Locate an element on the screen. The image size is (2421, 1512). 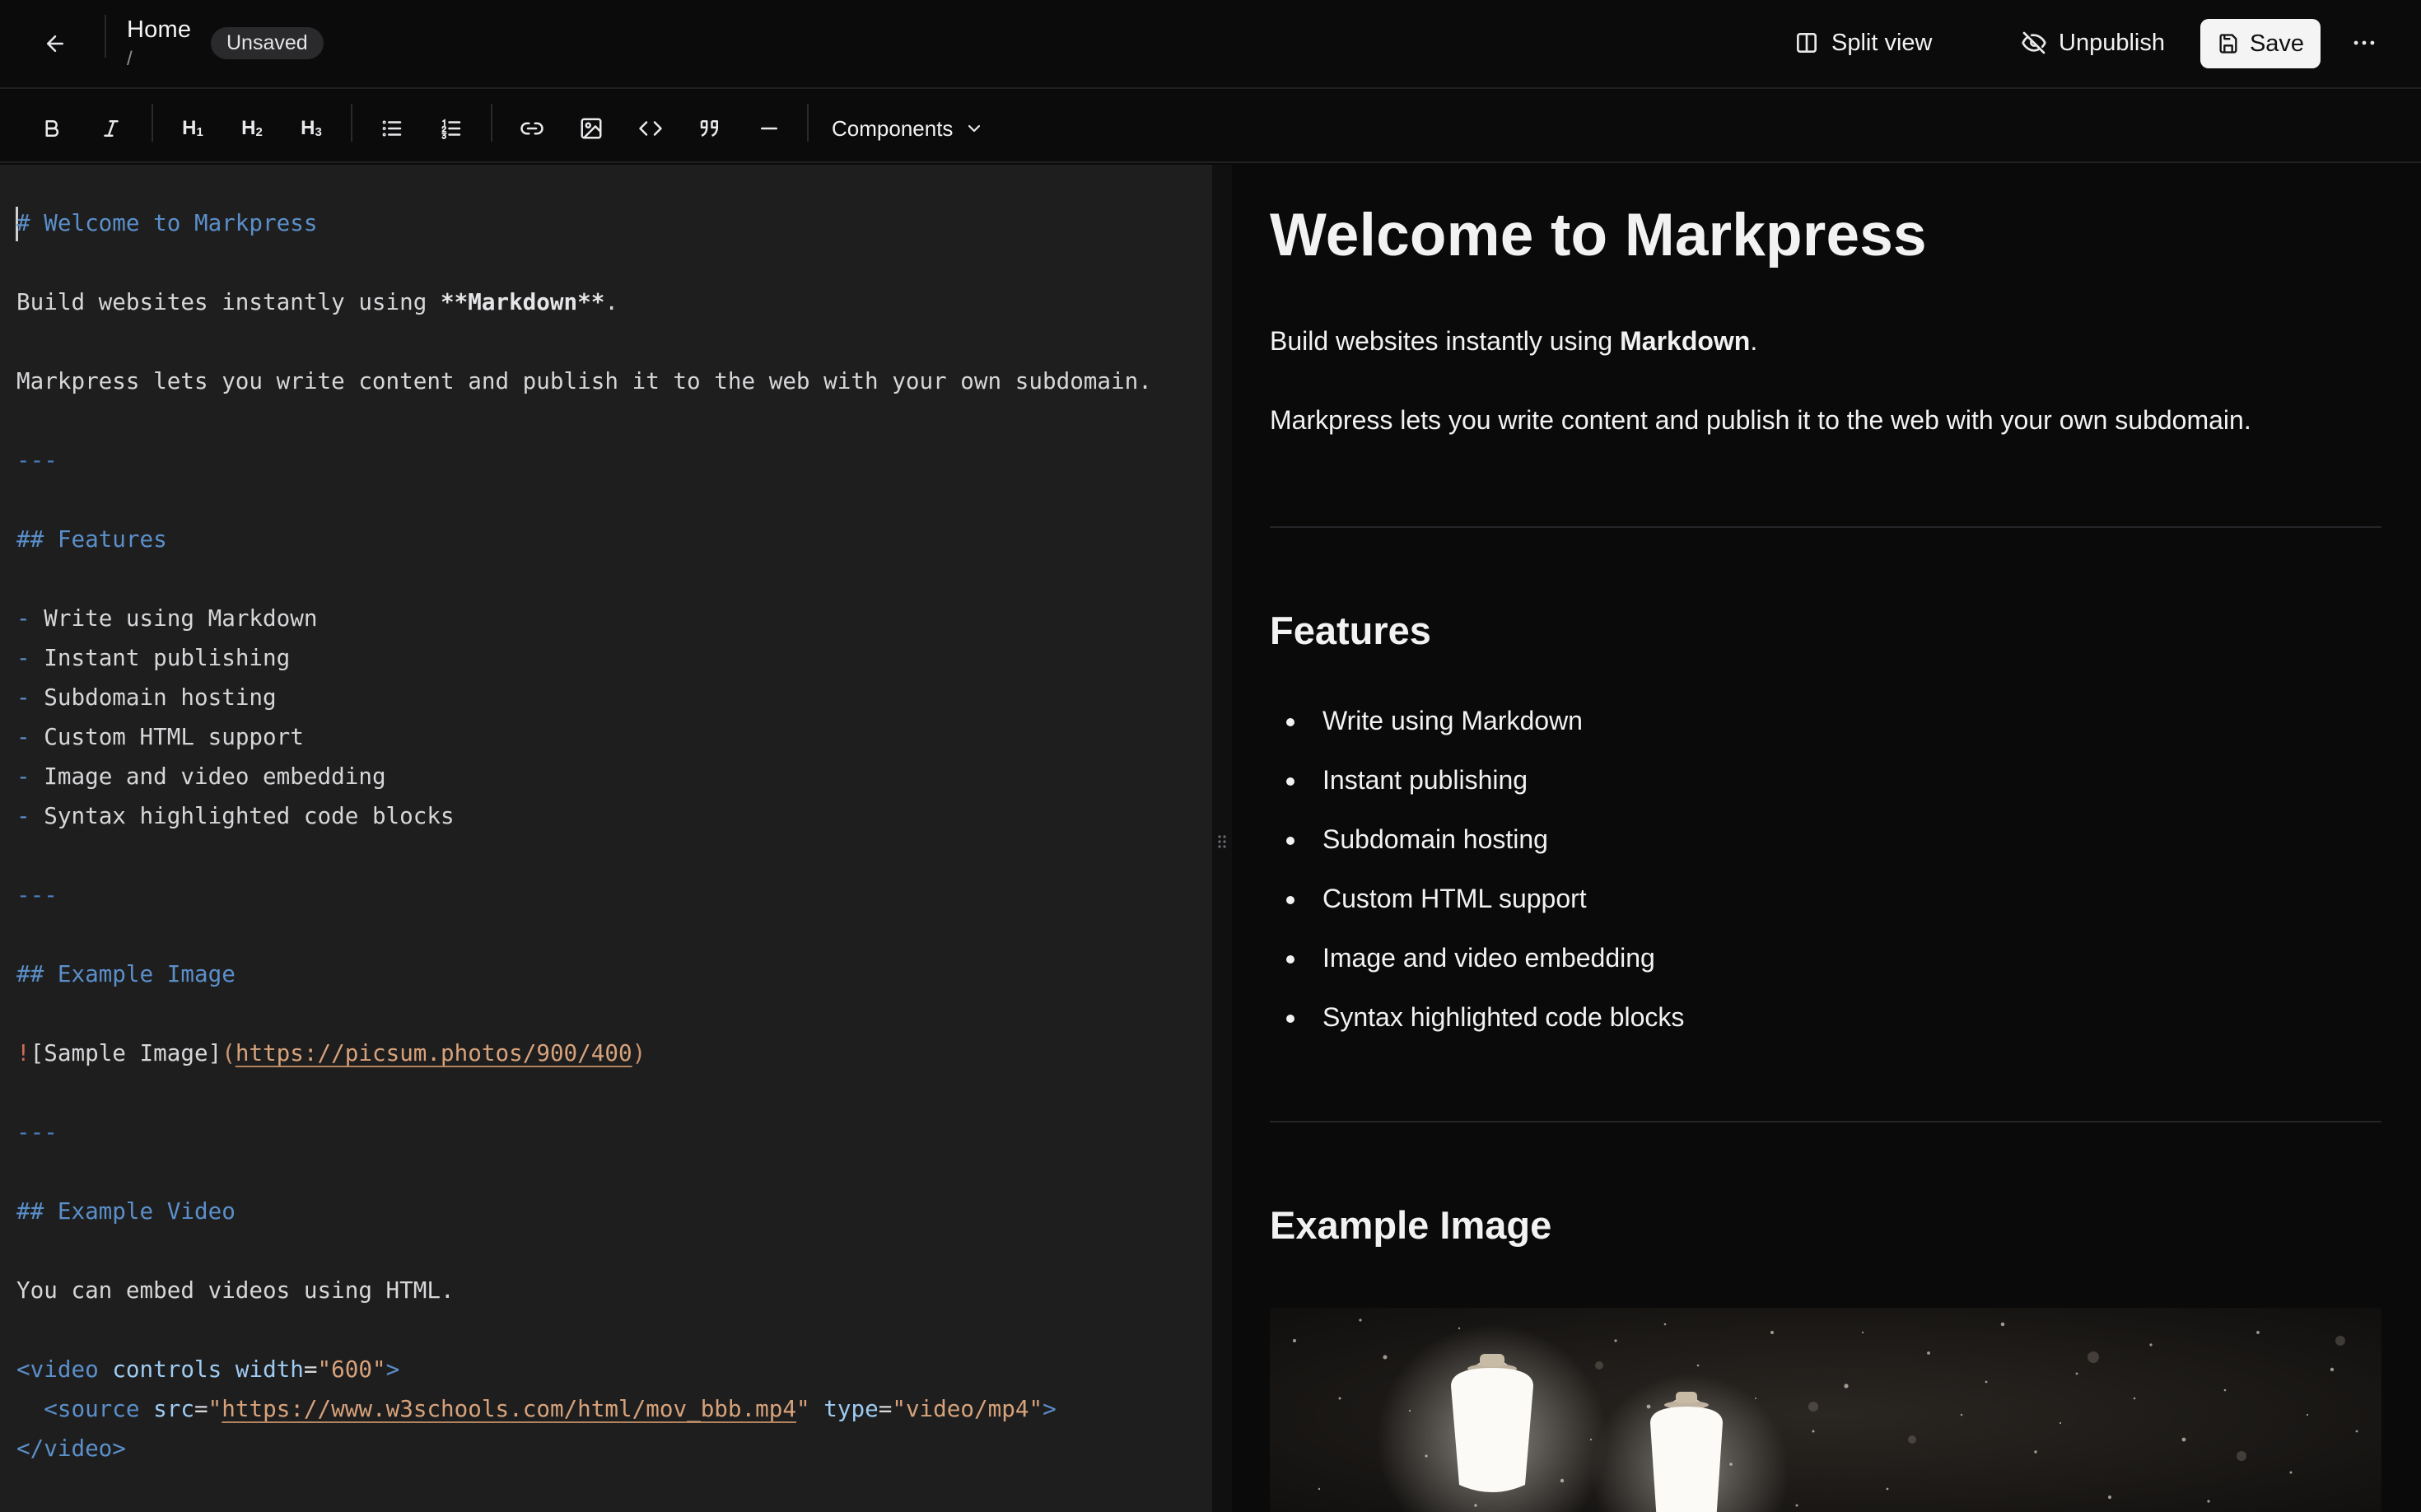
text-token: You can embed videos using HTML. is located at coordinates (235, 1290).